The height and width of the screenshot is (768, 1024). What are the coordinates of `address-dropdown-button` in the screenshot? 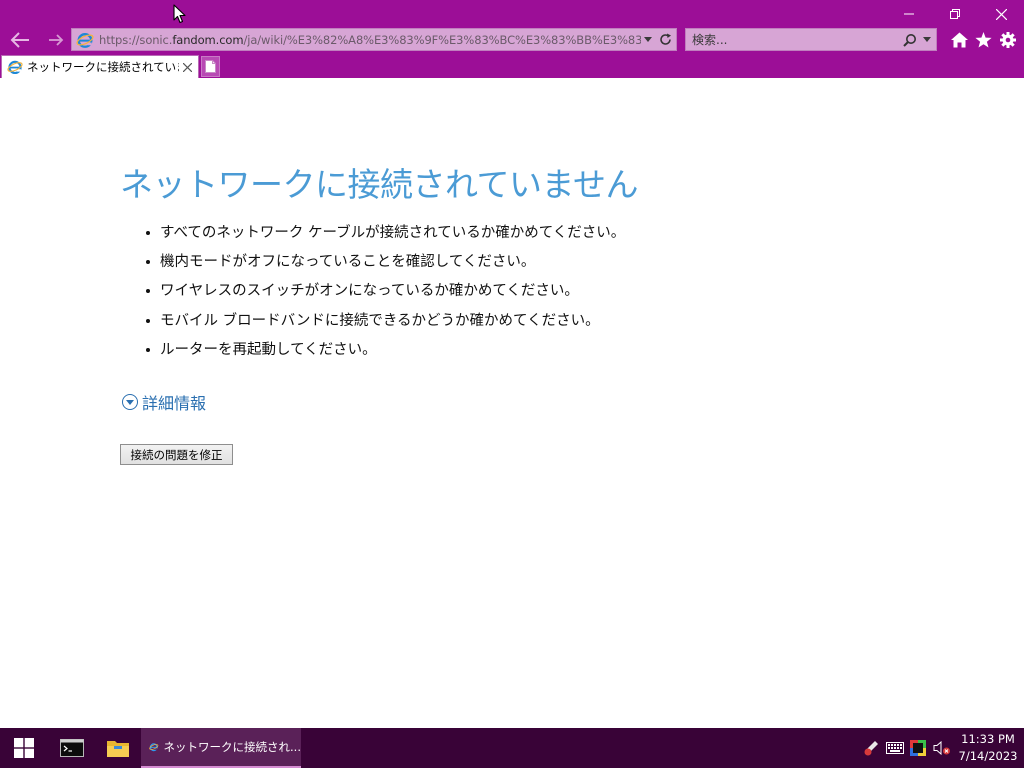 It's located at (648, 39).